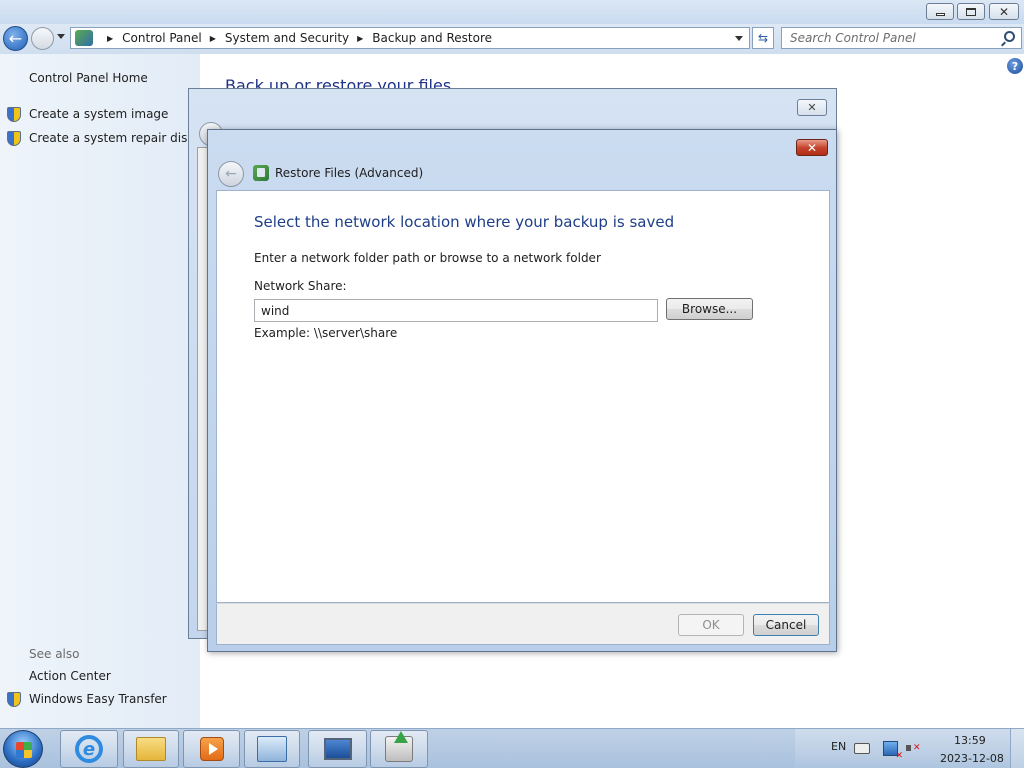  Describe the element at coordinates (70, 676) in the screenshot. I see `action-center-link: Action Center` at that location.